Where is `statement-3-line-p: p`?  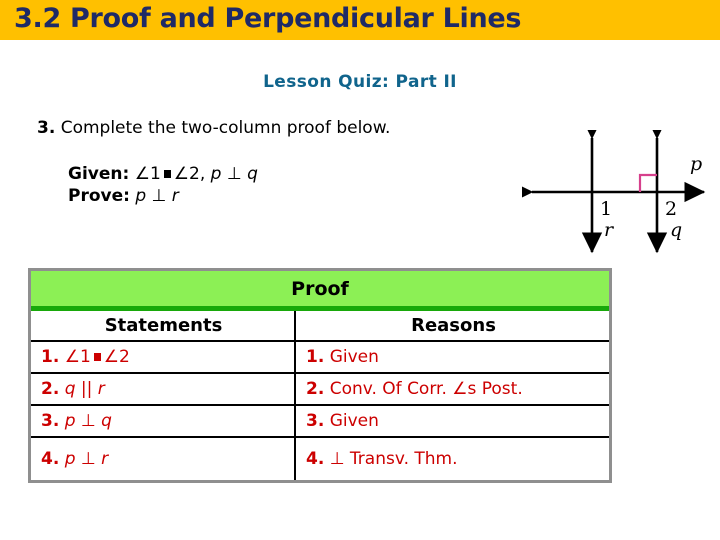 statement-3-line-p: p is located at coordinates (70, 421).